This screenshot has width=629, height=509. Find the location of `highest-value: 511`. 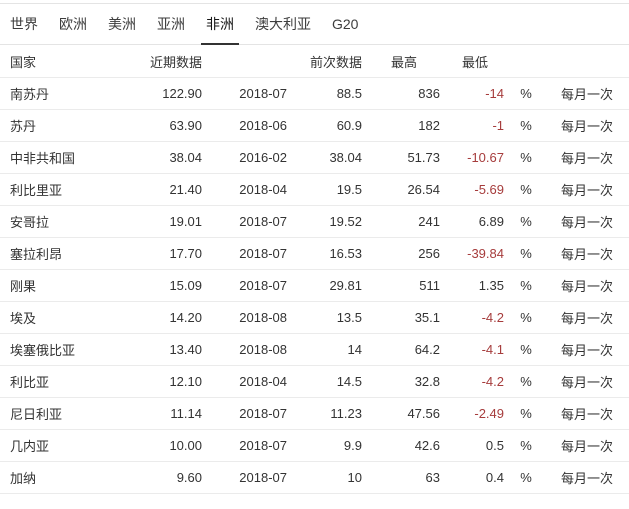

highest-value: 511 is located at coordinates (404, 285).